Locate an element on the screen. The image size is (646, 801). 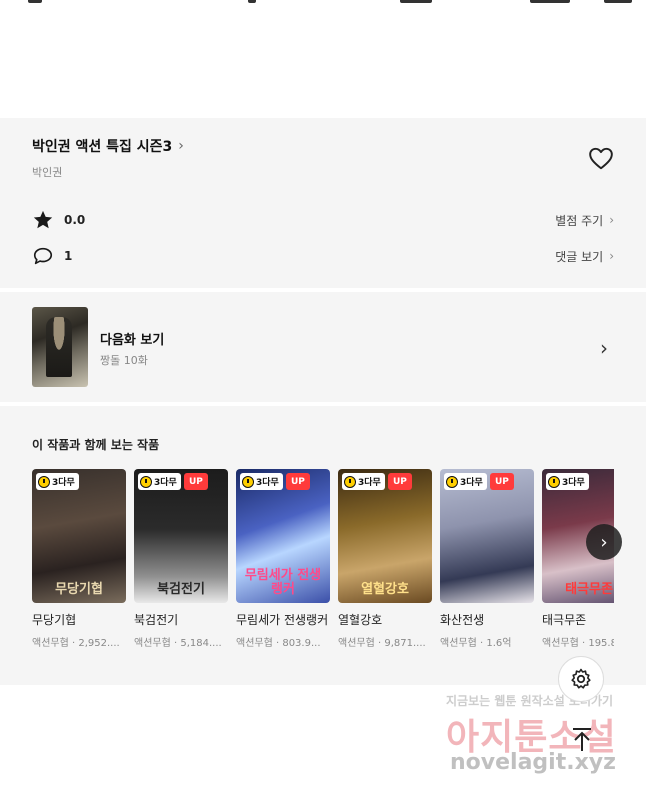
recommendation-meta: 액션무협 · 1.6억 is located at coordinates (476, 643).